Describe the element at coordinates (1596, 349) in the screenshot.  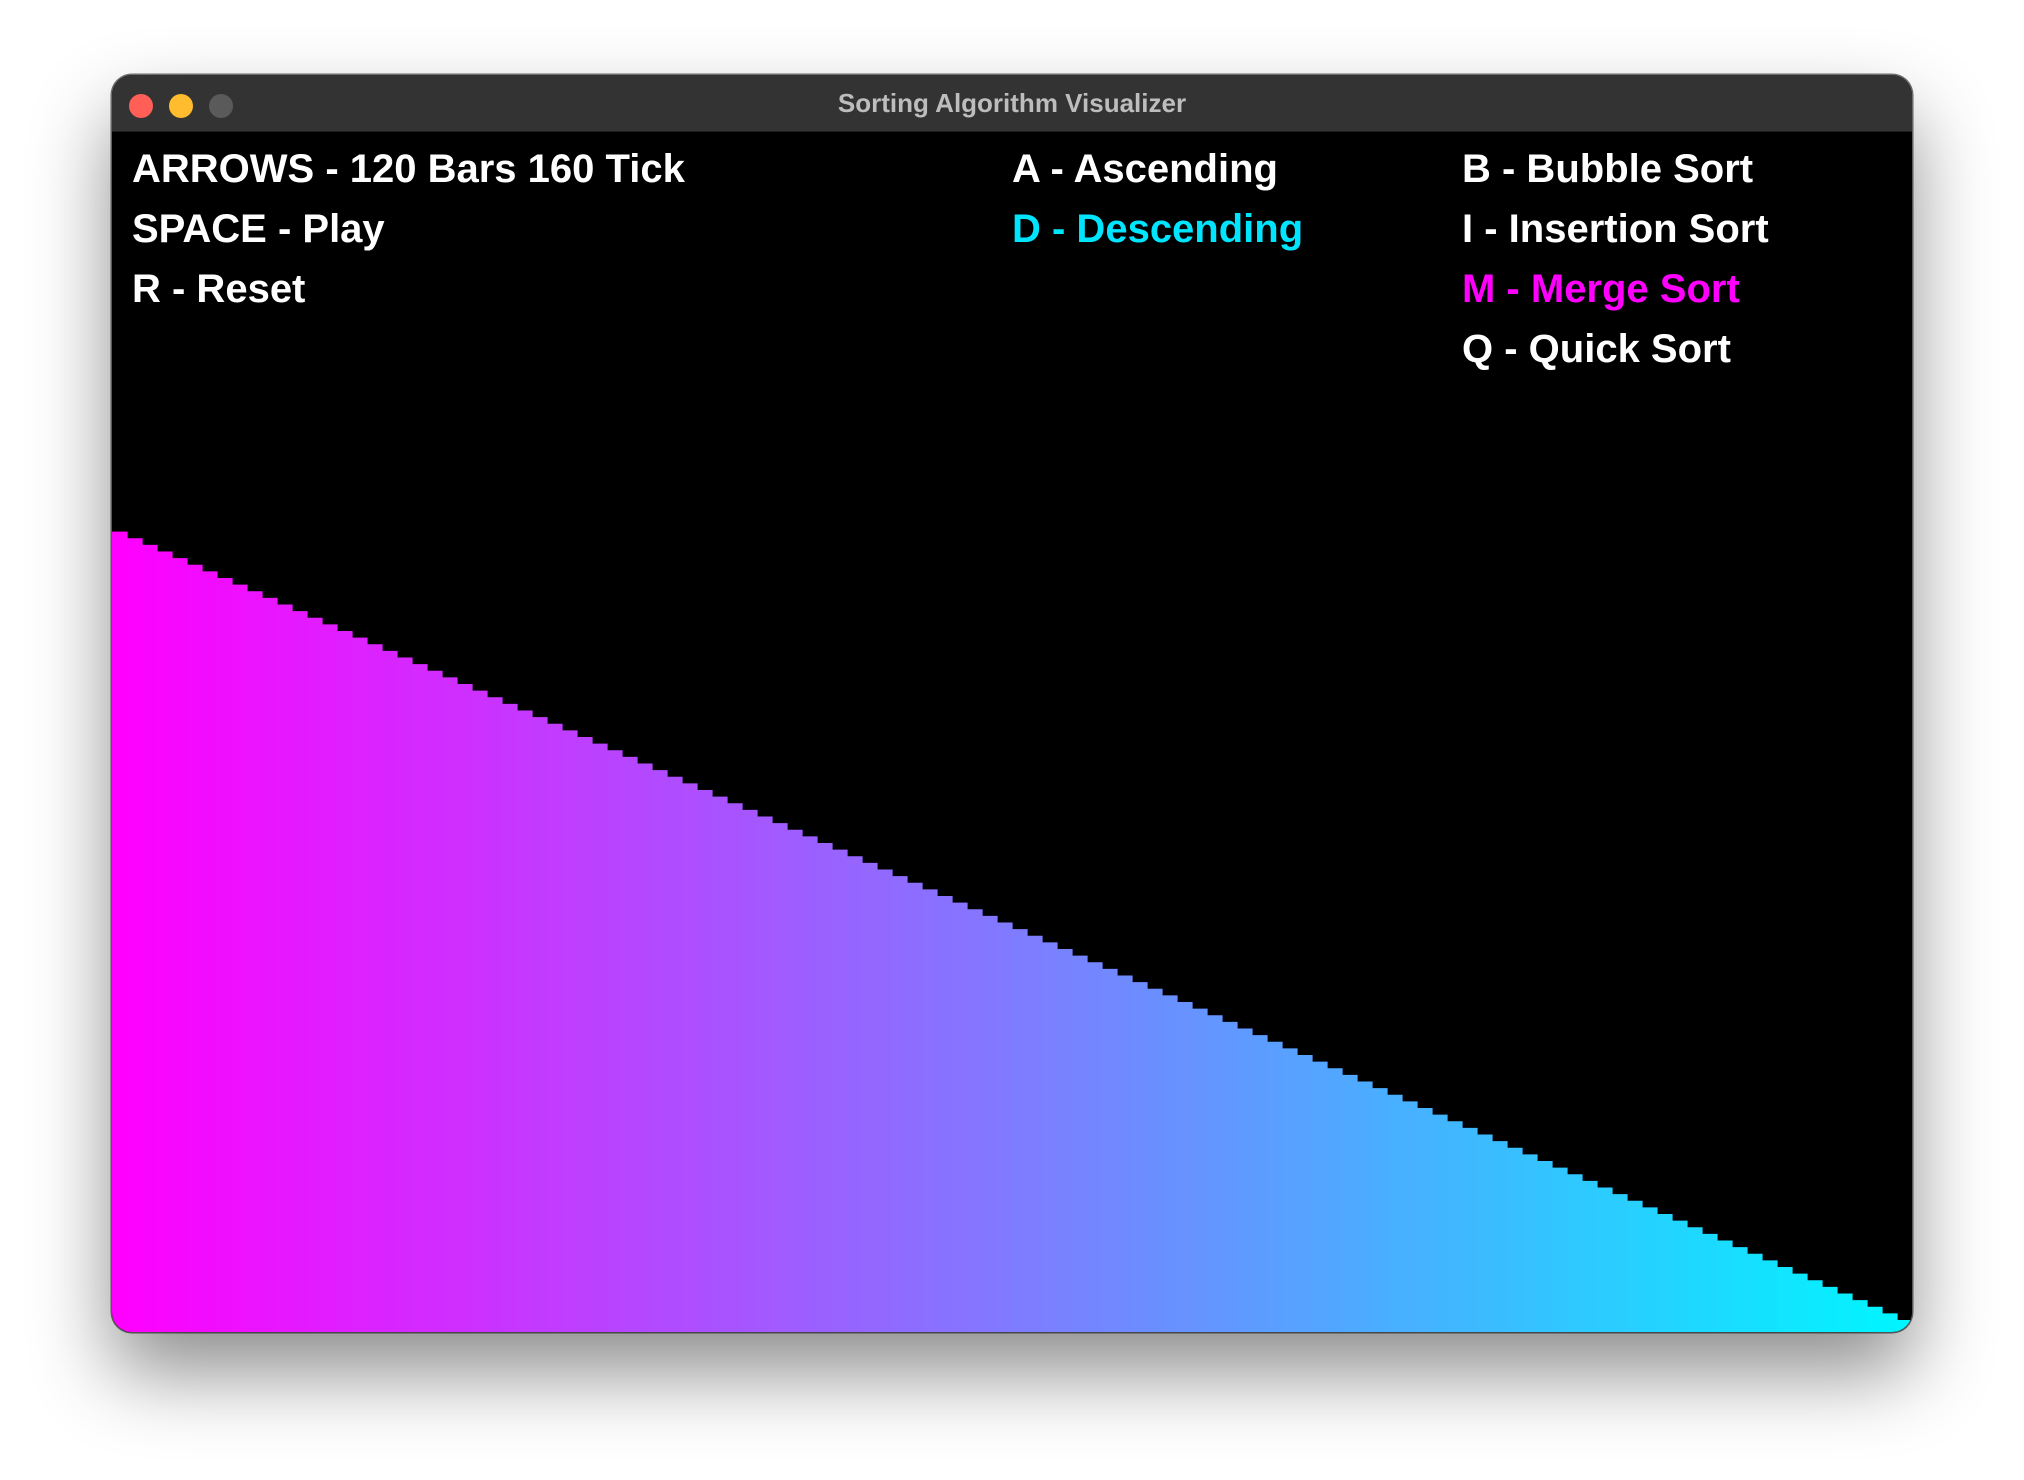
I see `algorithm-quick-option: Q - Quick Sort` at that location.